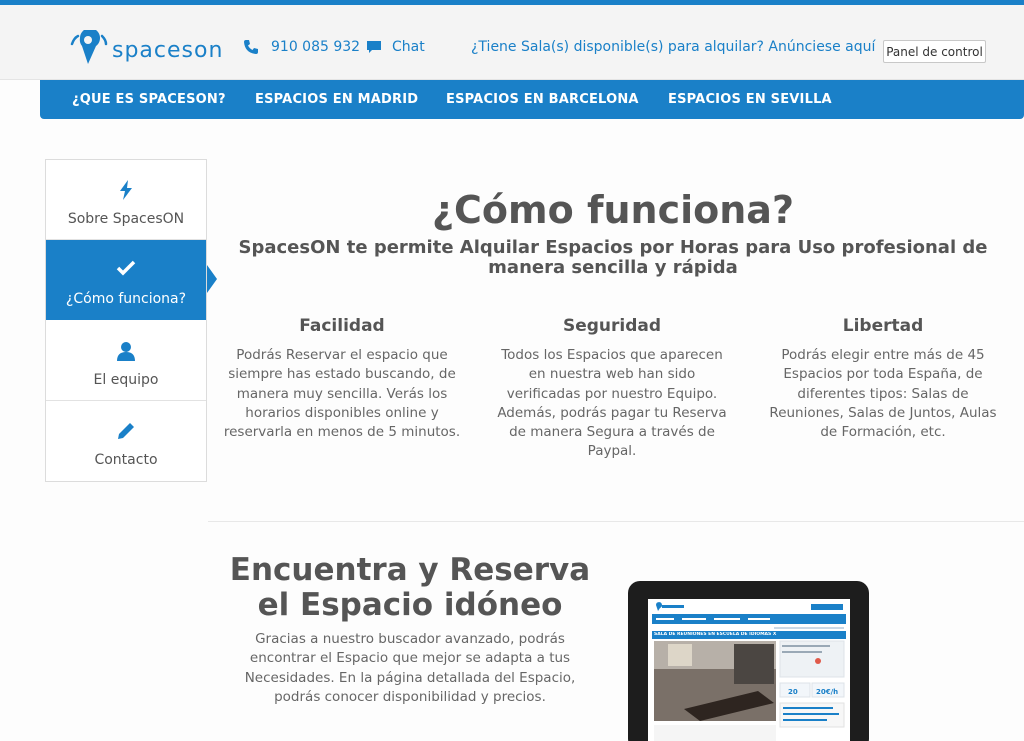  What do you see at coordinates (126, 351) in the screenshot?
I see `user-icon` at bounding box center [126, 351].